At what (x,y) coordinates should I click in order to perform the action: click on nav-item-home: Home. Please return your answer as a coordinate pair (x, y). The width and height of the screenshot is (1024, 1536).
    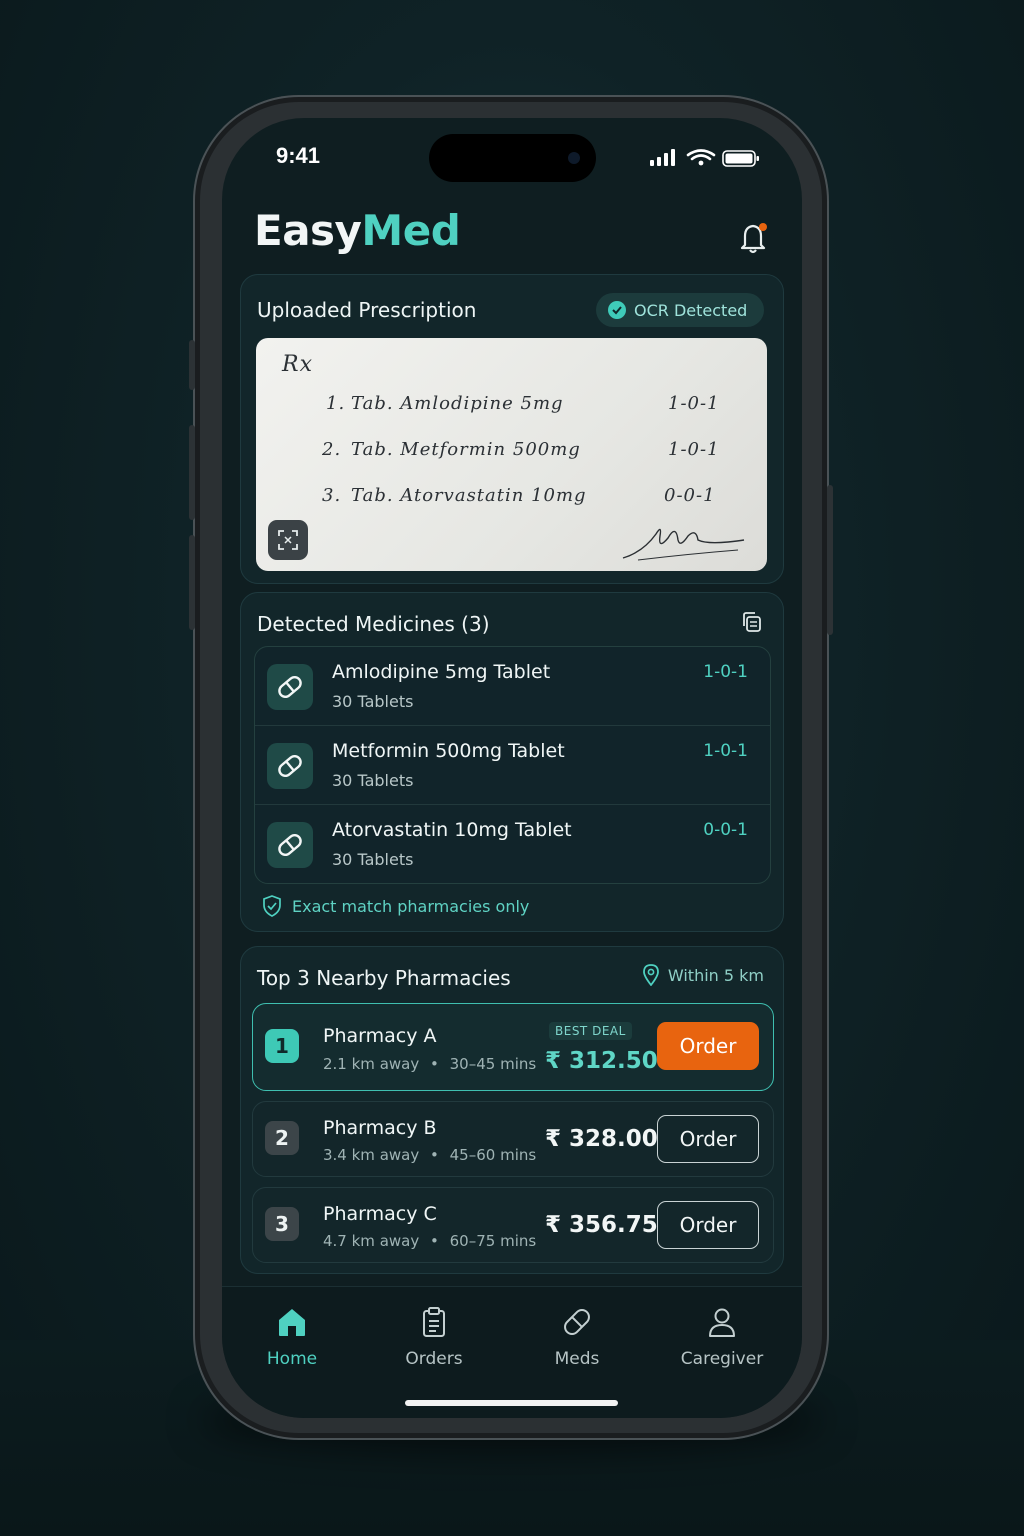
    Looking at the image, I should click on (292, 1337).